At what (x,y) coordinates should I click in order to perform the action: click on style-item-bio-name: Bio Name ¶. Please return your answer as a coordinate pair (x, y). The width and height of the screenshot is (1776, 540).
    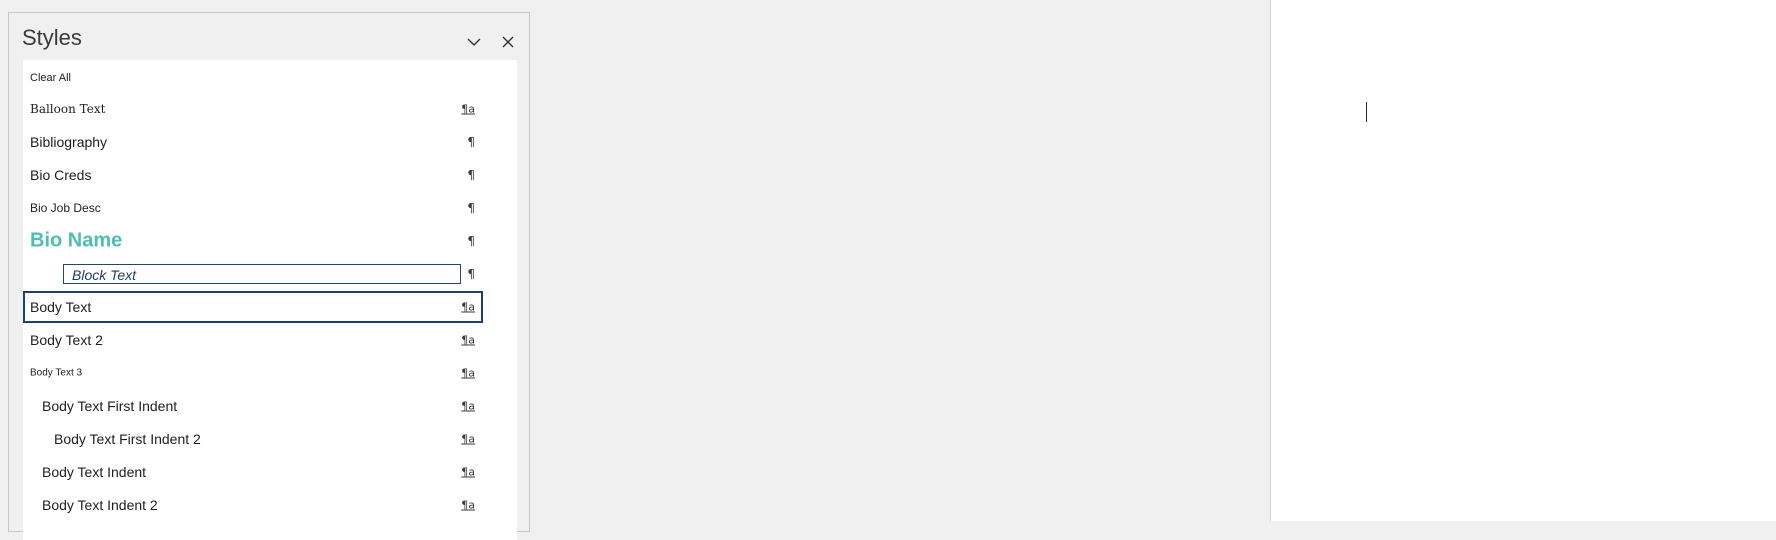
    Looking at the image, I should click on (253, 241).